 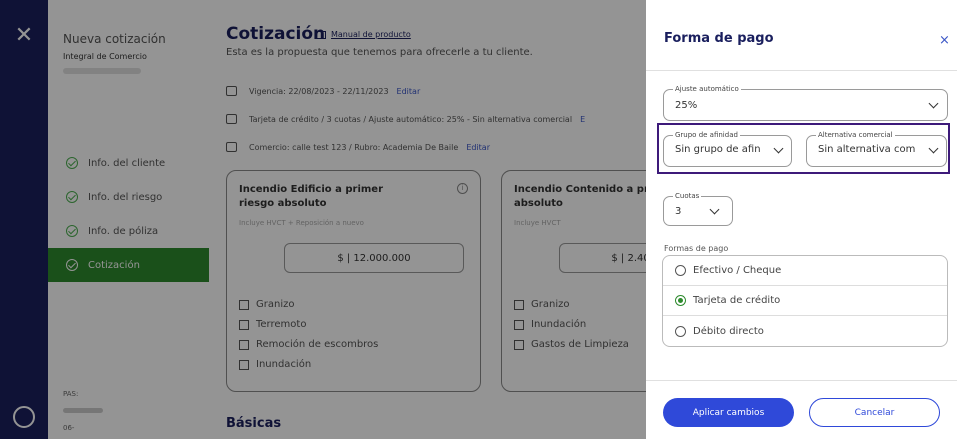 I want to click on cuotas-value: 3, so click(x=678, y=211).